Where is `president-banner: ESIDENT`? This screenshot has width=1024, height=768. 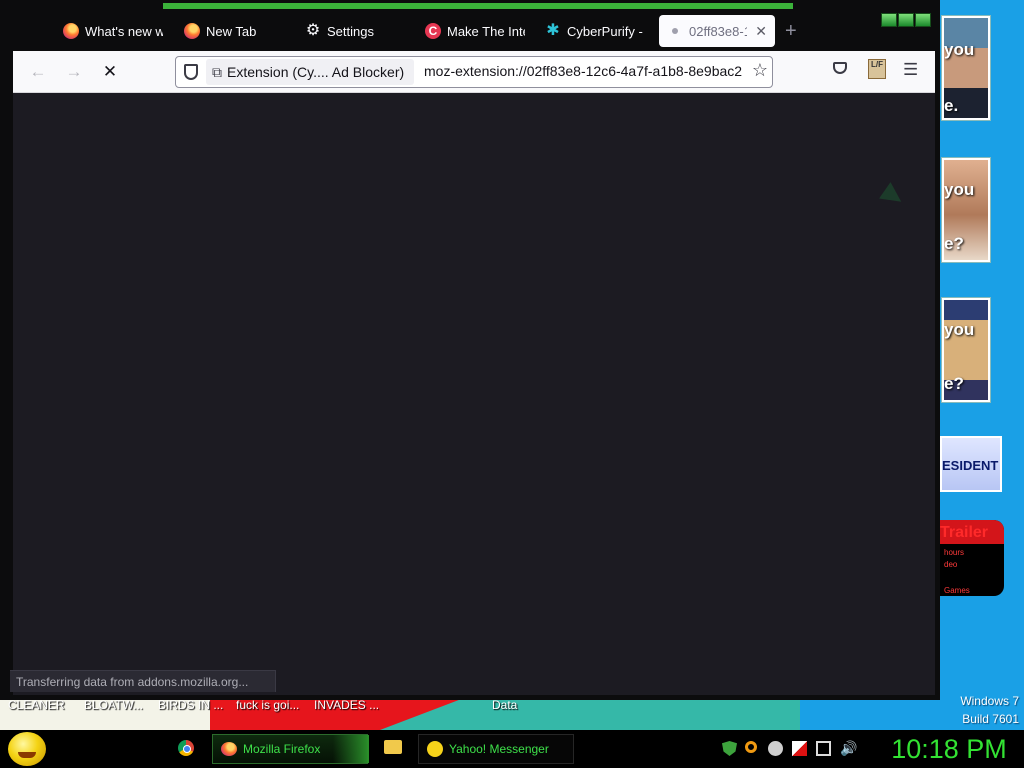 president-banner: ESIDENT is located at coordinates (971, 464).